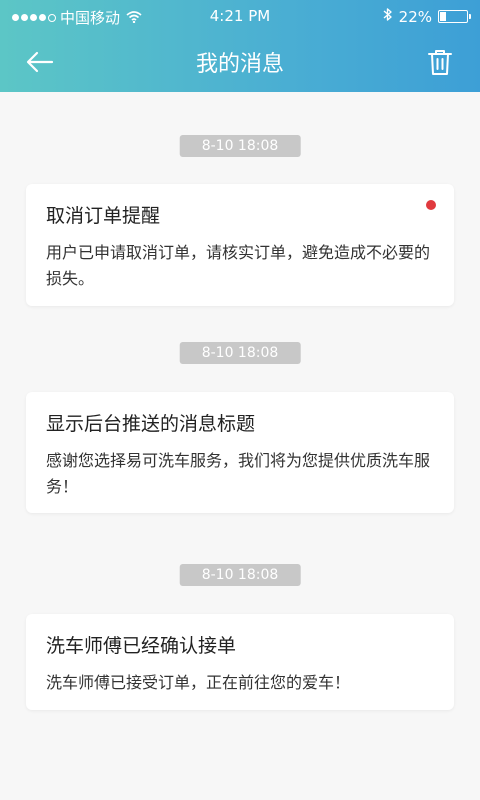  Describe the element at coordinates (198, 682) in the screenshot. I see `message-body: 洗车师傅已接受订单，正在前往您的爱车！` at that location.